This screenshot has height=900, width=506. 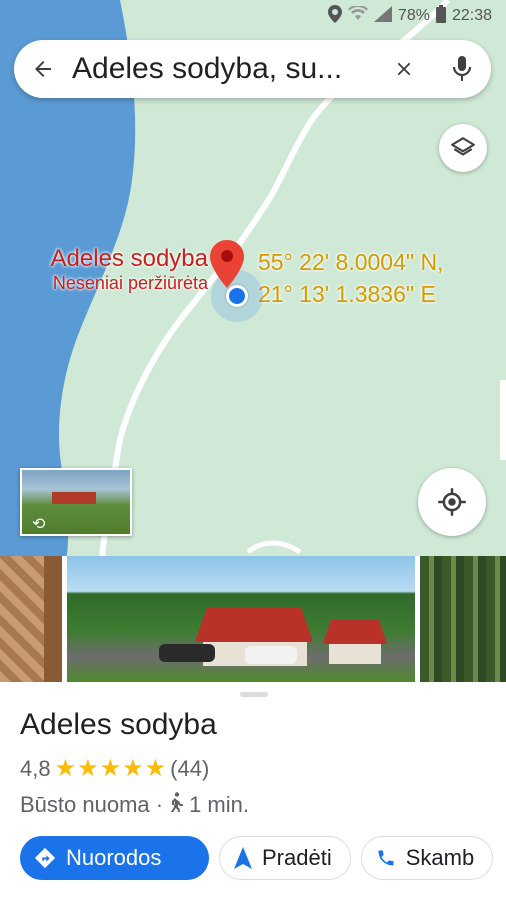 I want to click on photo-roof-side, so click(x=355, y=632).